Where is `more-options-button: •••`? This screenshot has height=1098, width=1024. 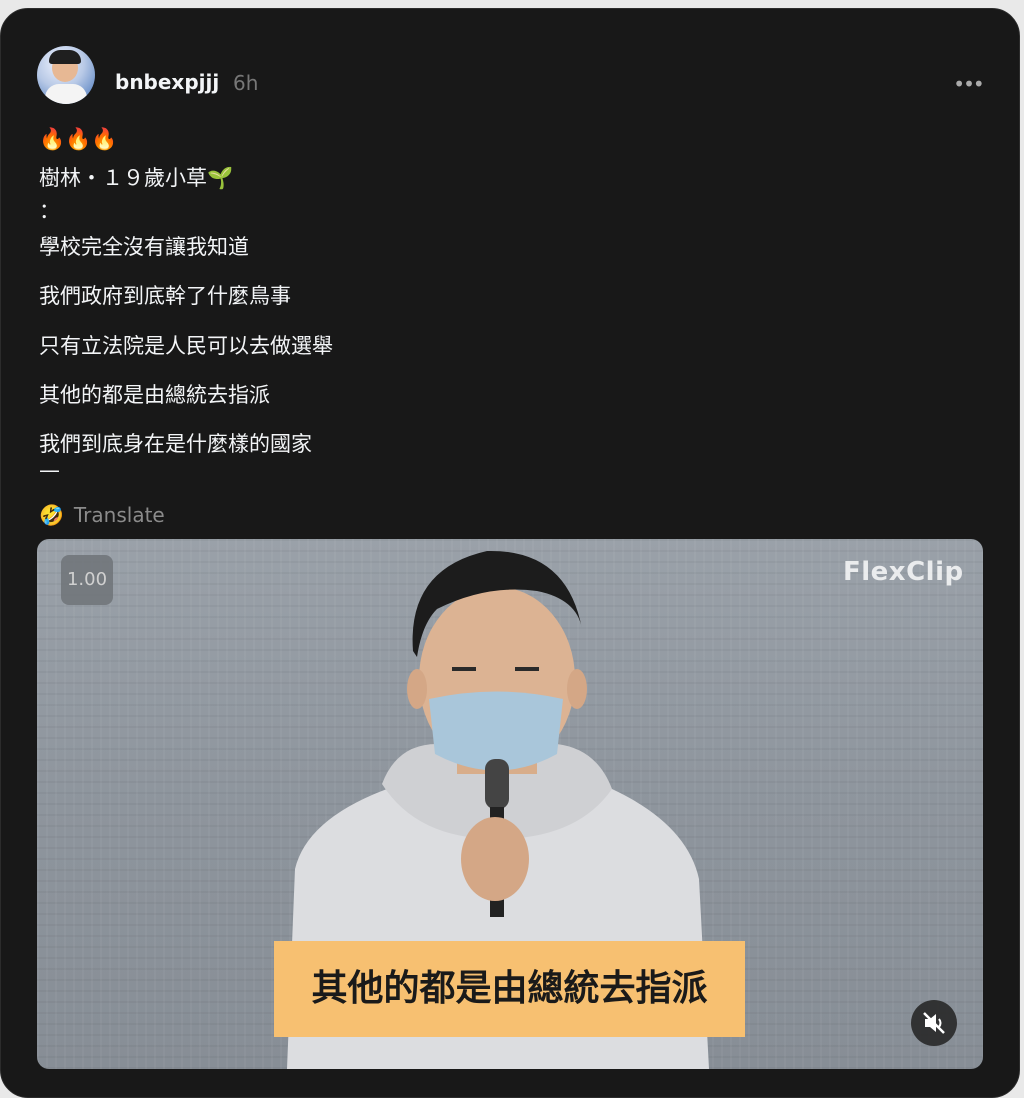
more-options-button: ••• is located at coordinates (968, 84).